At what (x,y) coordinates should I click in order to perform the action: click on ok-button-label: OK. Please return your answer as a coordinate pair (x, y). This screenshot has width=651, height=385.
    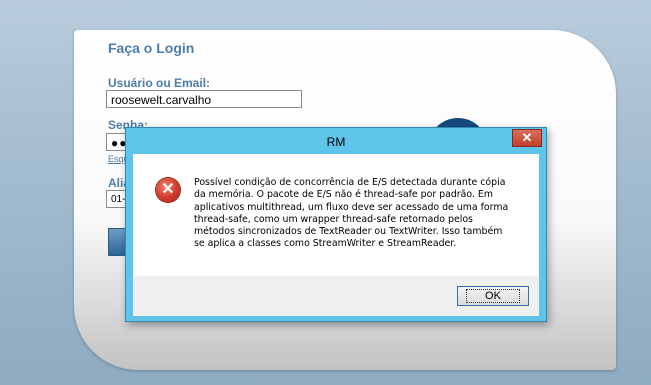
    Looking at the image, I should click on (493, 296).